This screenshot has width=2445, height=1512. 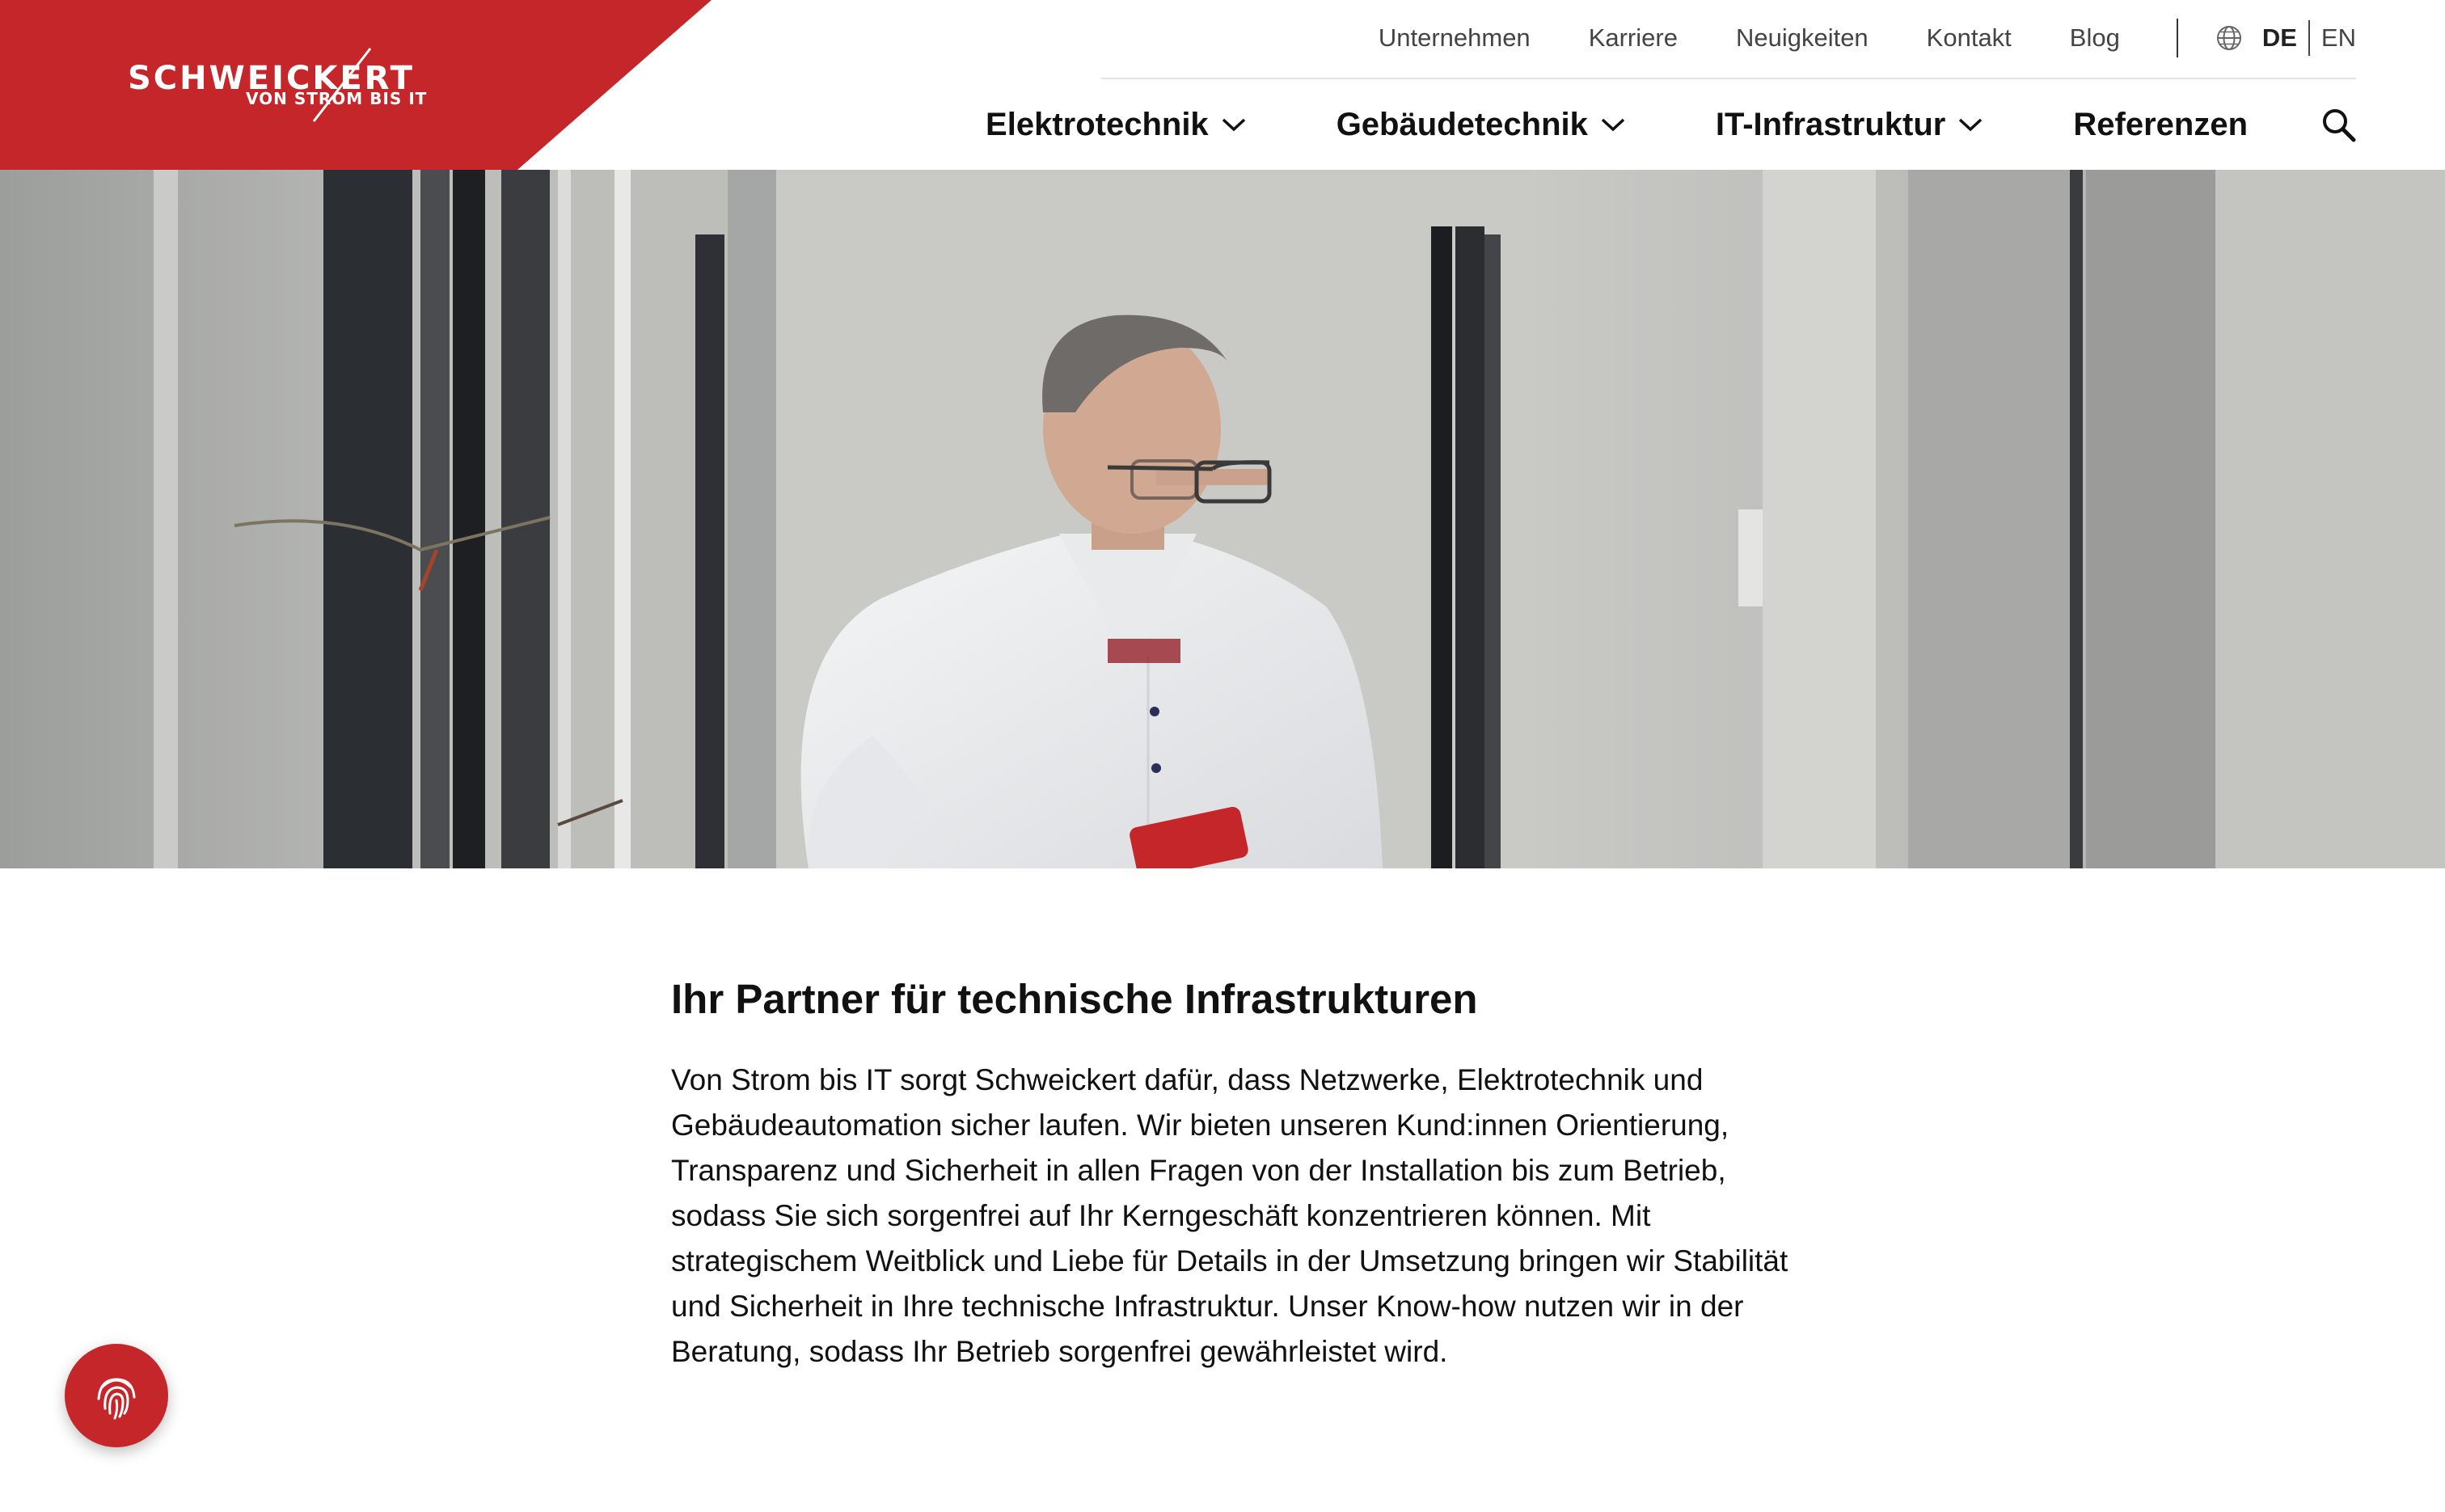 What do you see at coordinates (285, 84) in the screenshot?
I see `logo: SCHWEICKERT VON STROM BIS IT` at bounding box center [285, 84].